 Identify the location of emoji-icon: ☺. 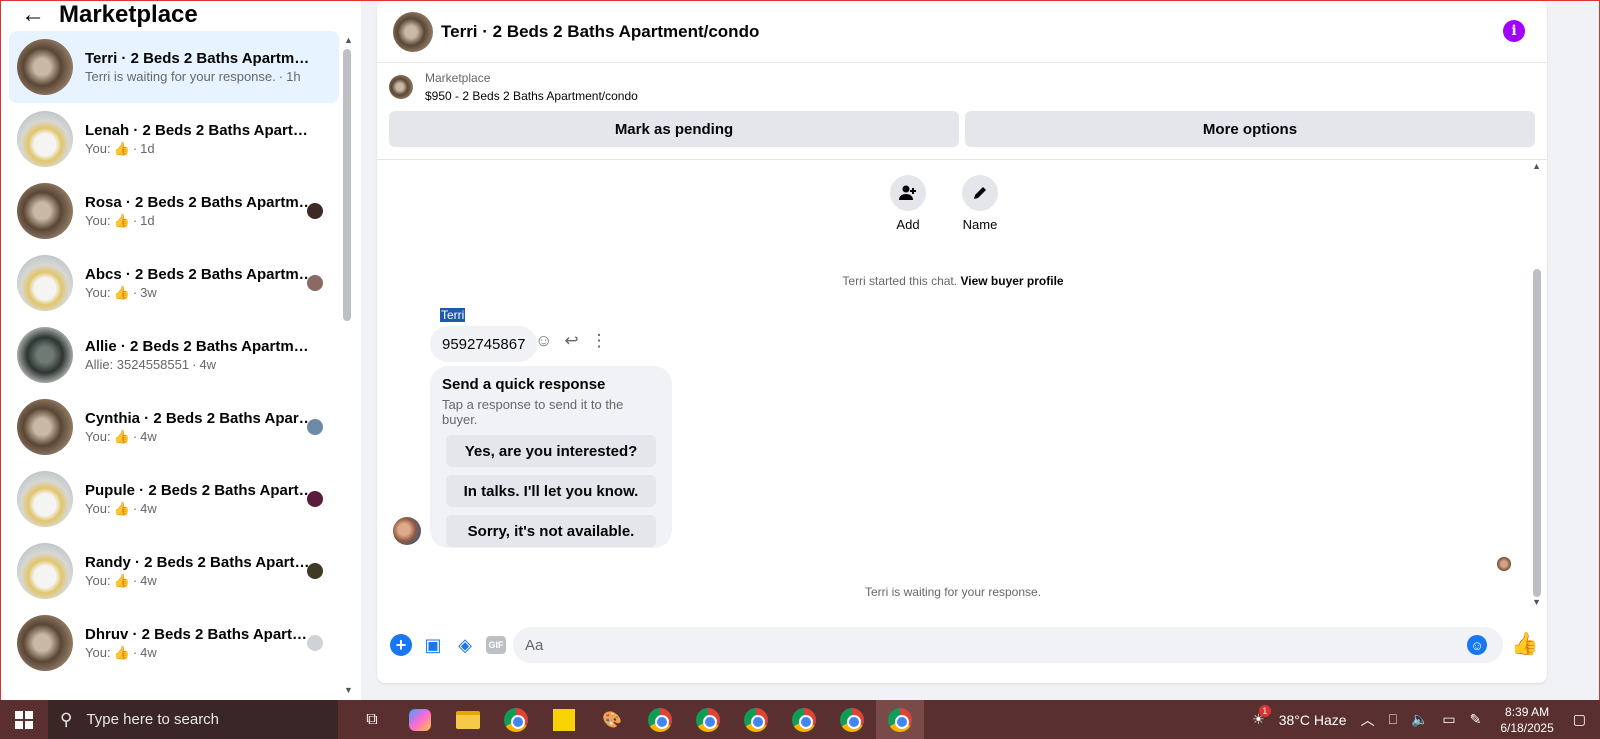
(1477, 645).